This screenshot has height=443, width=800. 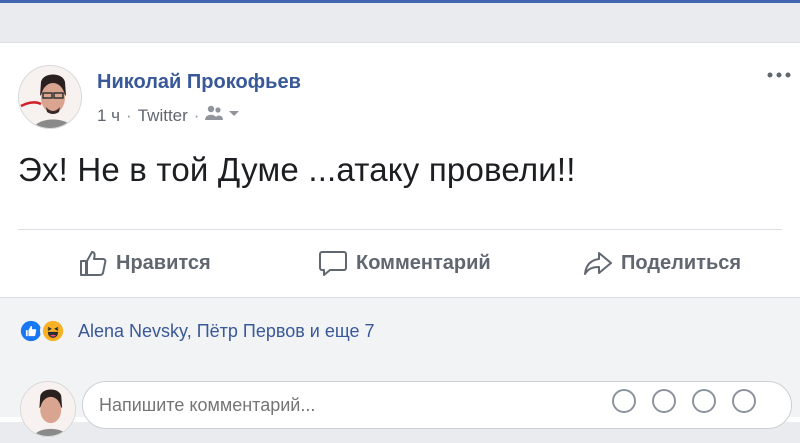 What do you see at coordinates (744, 401) in the screenshot?
I see `sticker-icon` at bounding box center [744, 401].